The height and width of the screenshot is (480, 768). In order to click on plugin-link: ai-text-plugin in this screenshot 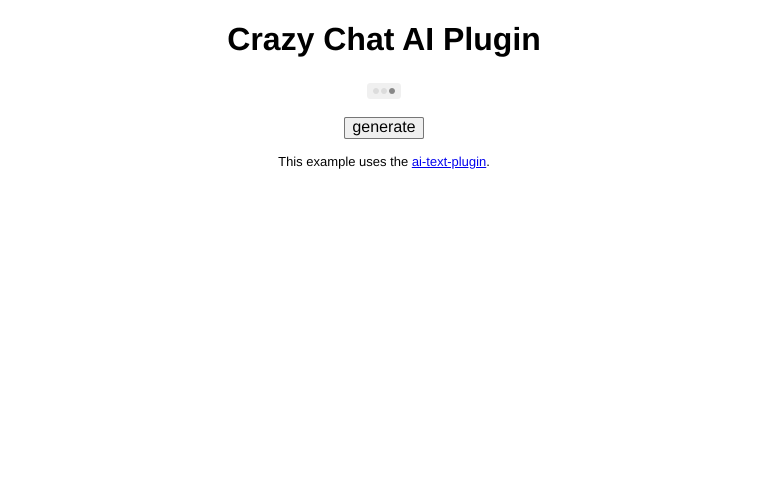, I will do `click(449, 161)`.